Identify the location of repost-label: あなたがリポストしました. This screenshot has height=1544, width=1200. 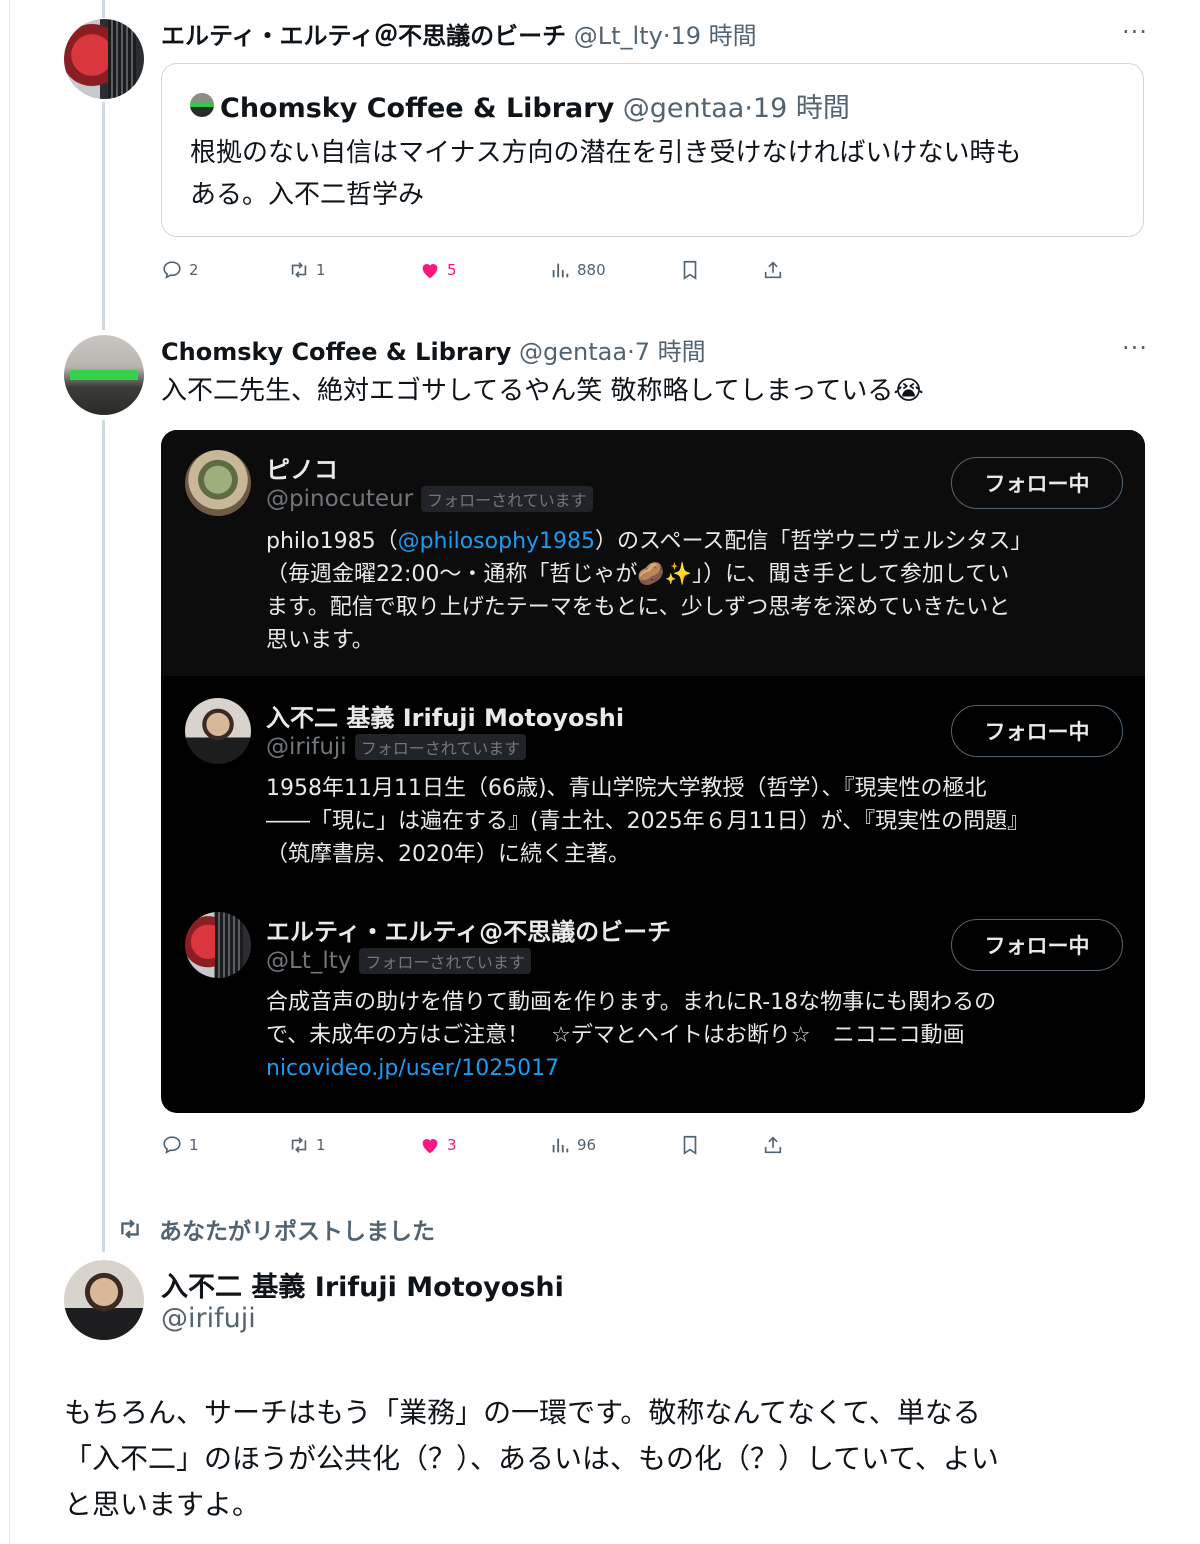
(297, 1232).